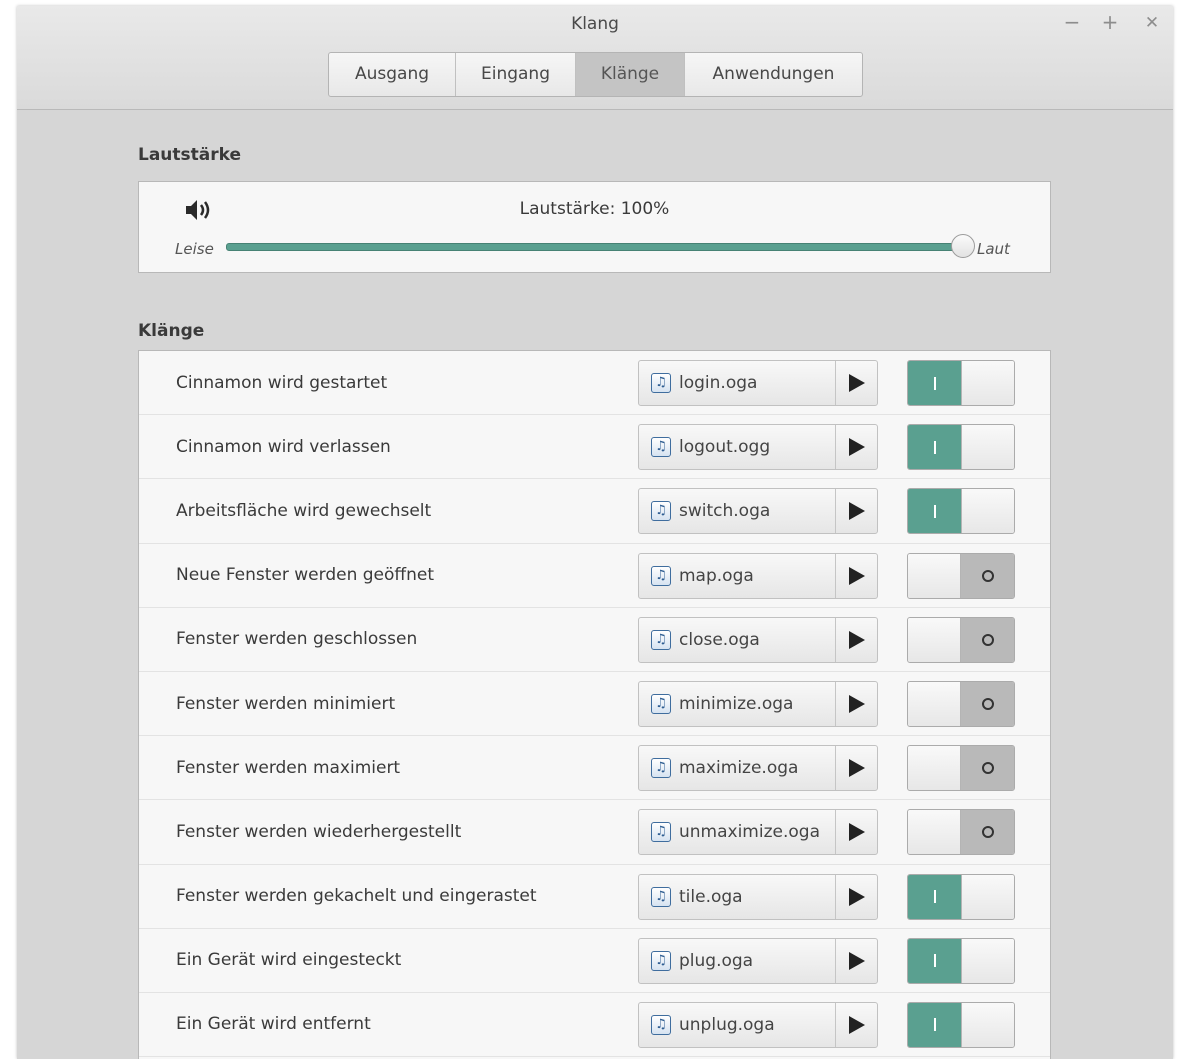 The width and height of the screenshot is (1179, 1059). I want to click on sound-file-button: ♫ switch.oga, so click(737, 511).